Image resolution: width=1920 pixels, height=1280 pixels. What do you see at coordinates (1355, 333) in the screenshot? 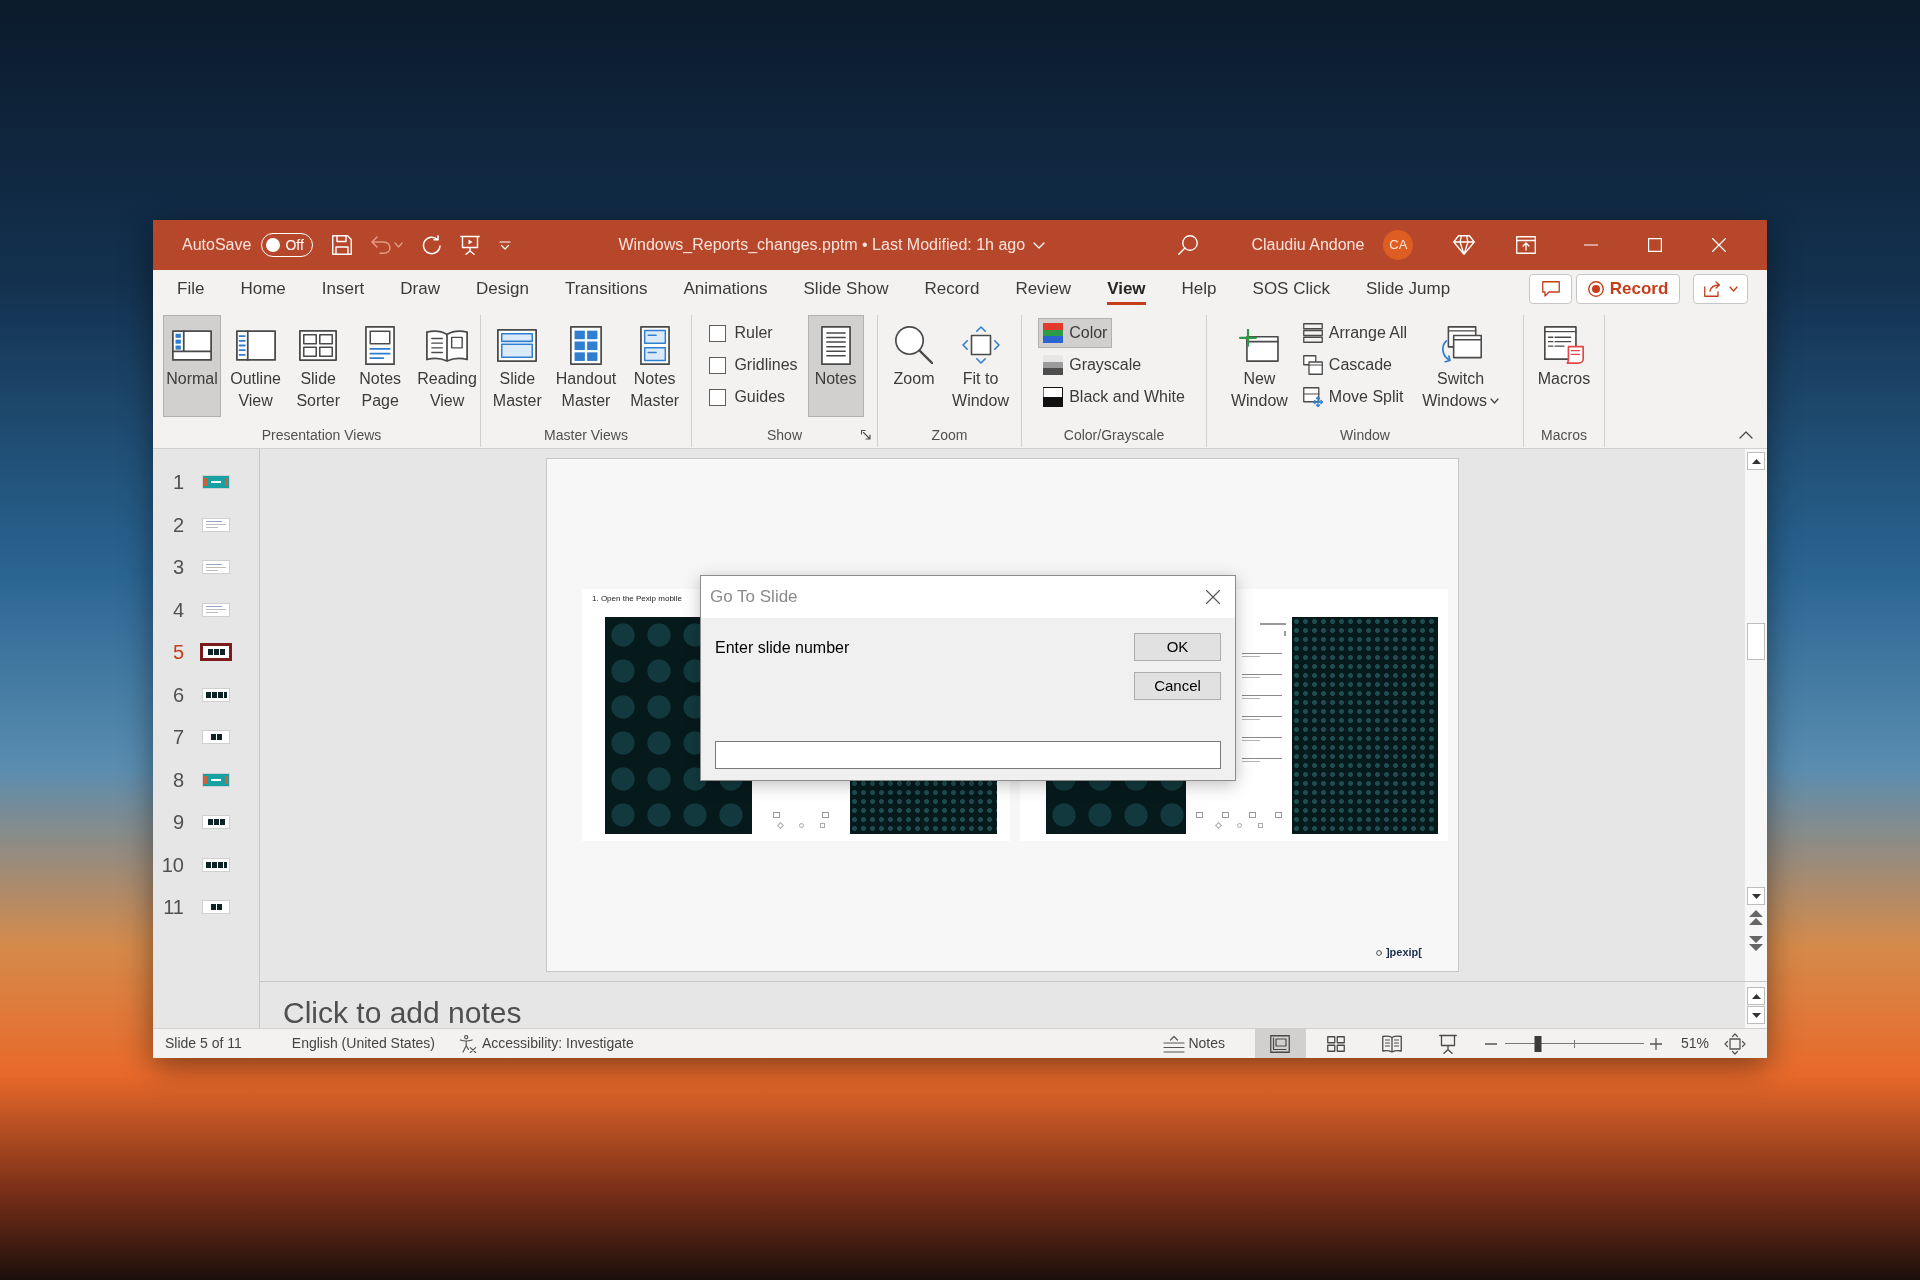
I see `ribbon-button: Arrange All` at bounding box center [1355, 333].